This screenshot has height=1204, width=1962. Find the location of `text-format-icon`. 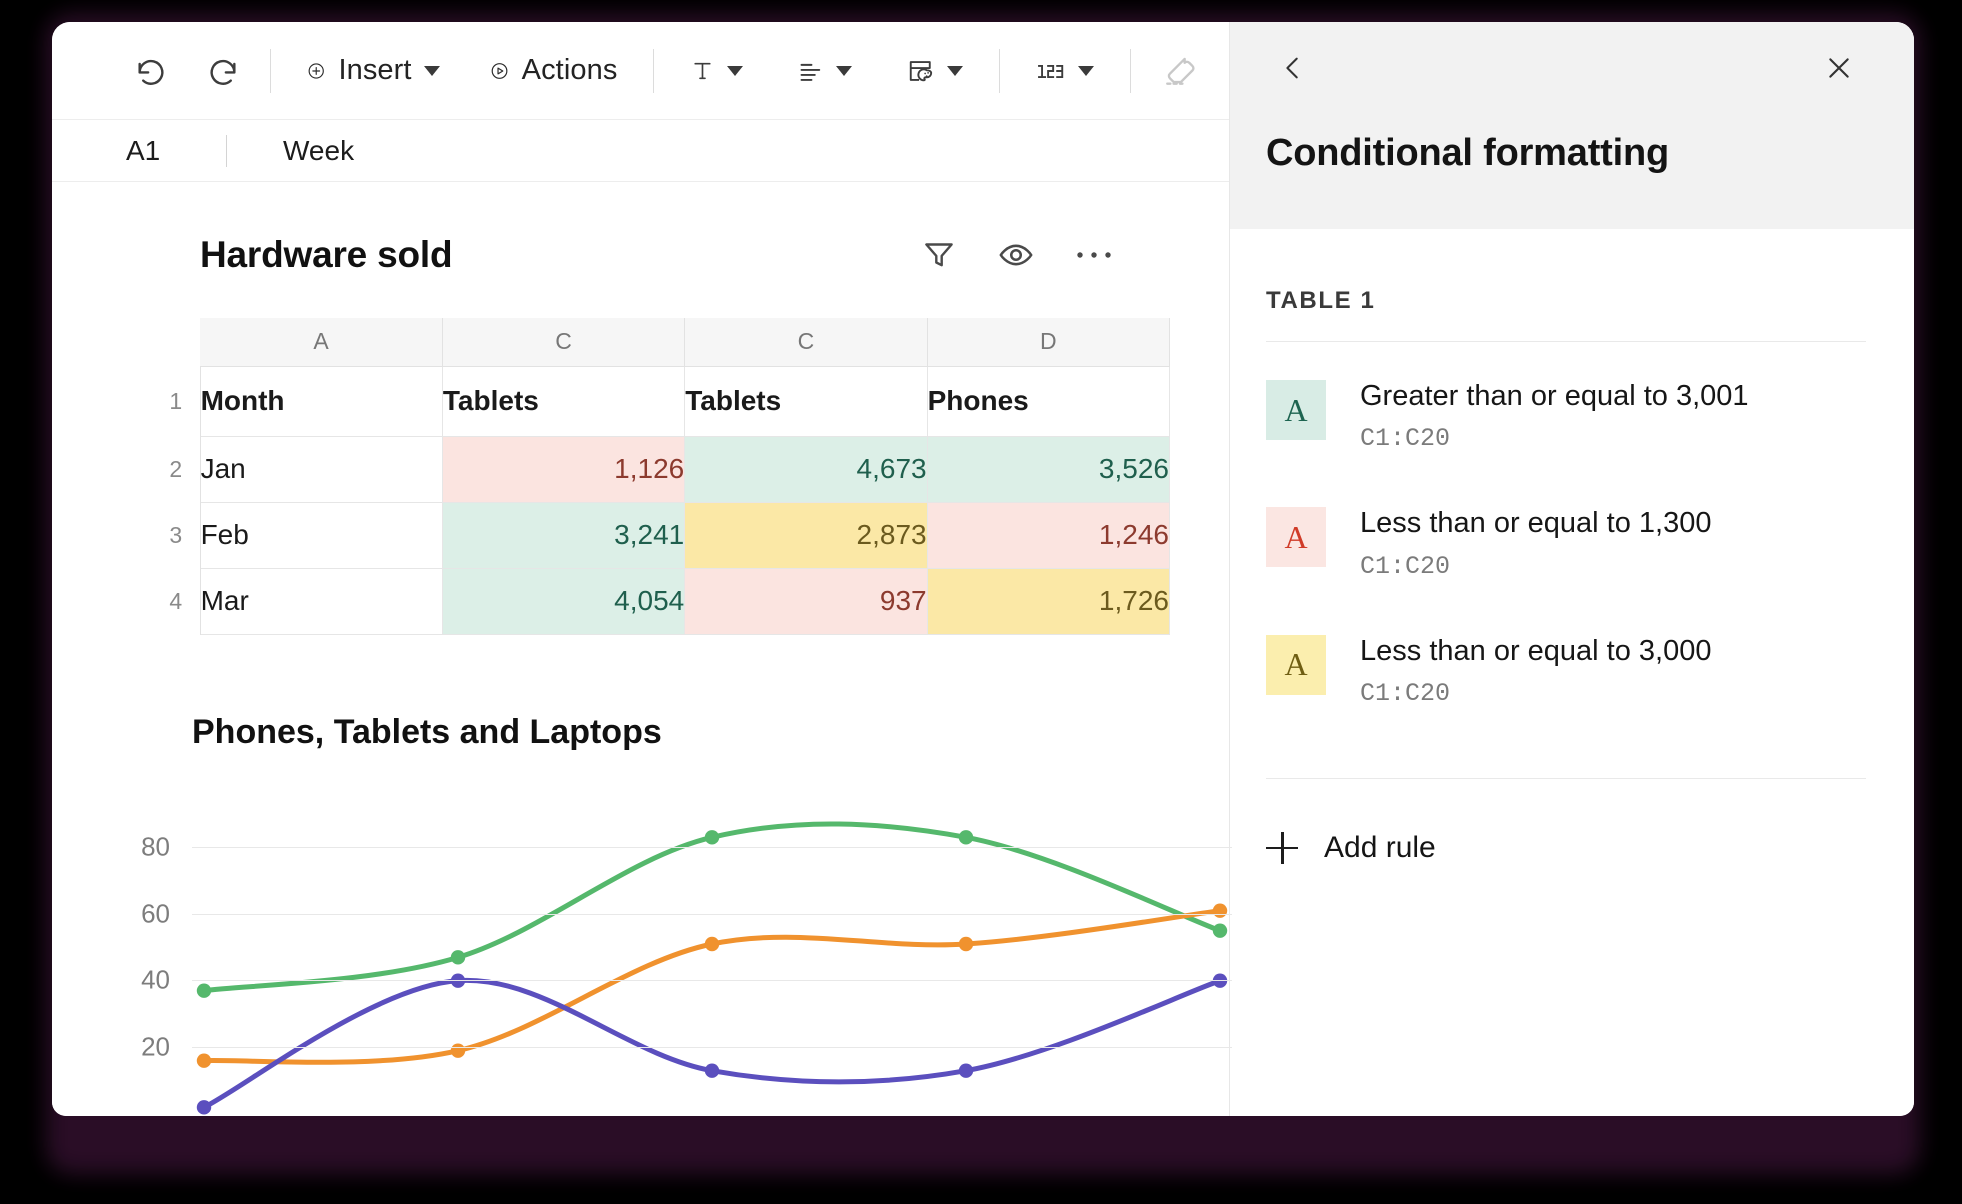

text-format-icon is located at coordinates (703, 70).